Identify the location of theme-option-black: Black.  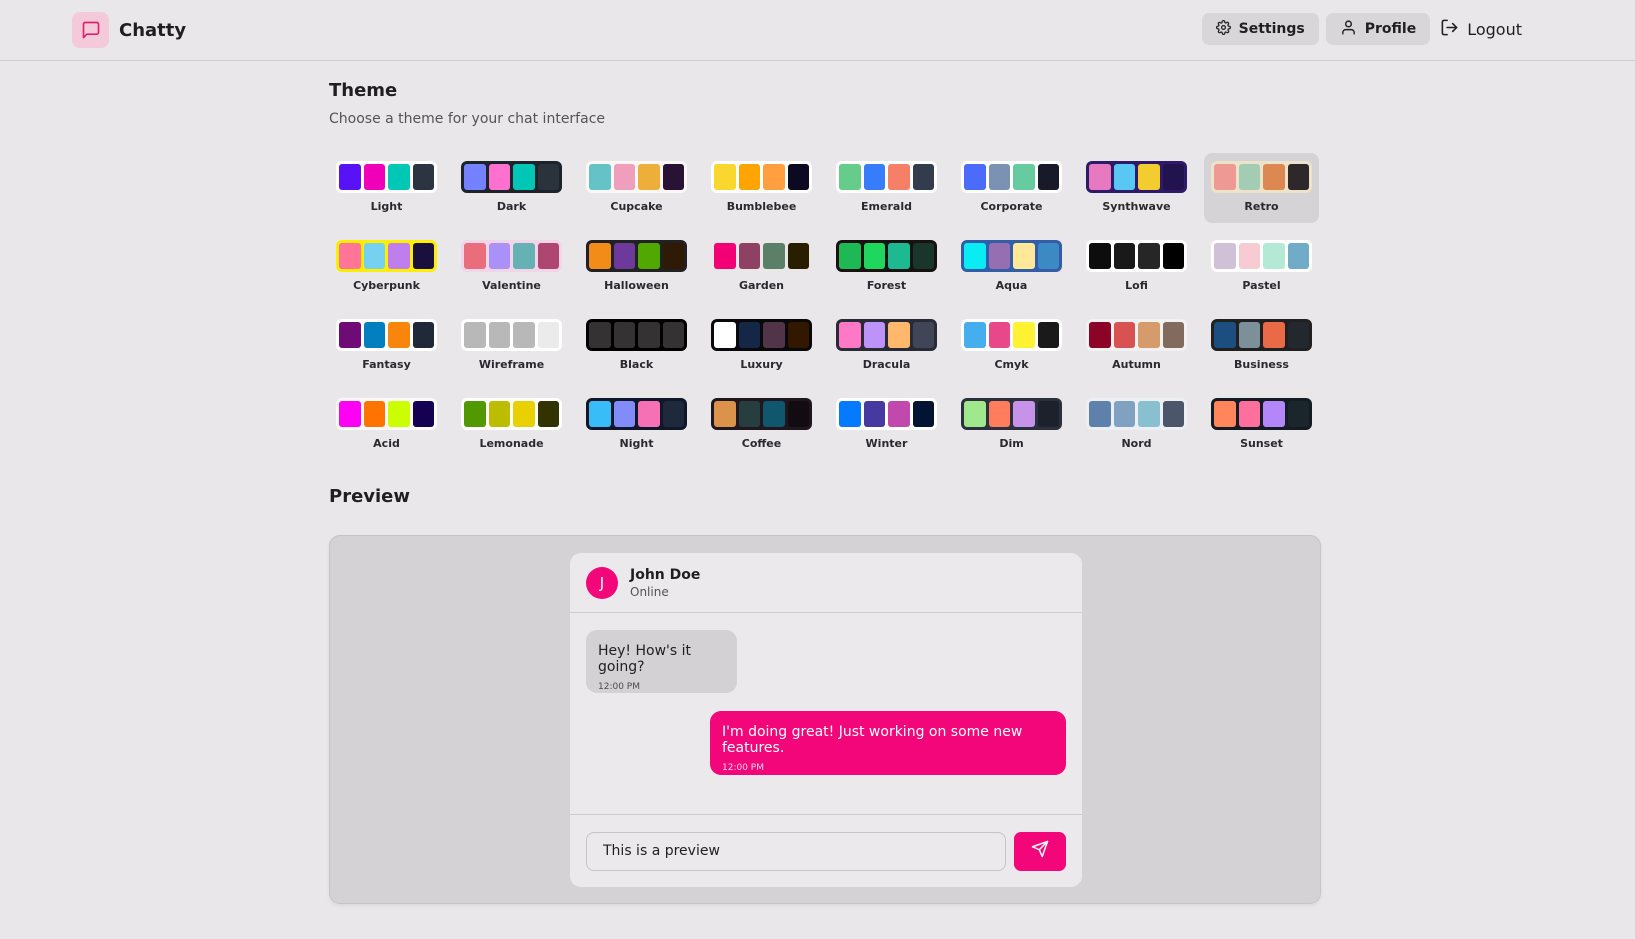
(636, 346).